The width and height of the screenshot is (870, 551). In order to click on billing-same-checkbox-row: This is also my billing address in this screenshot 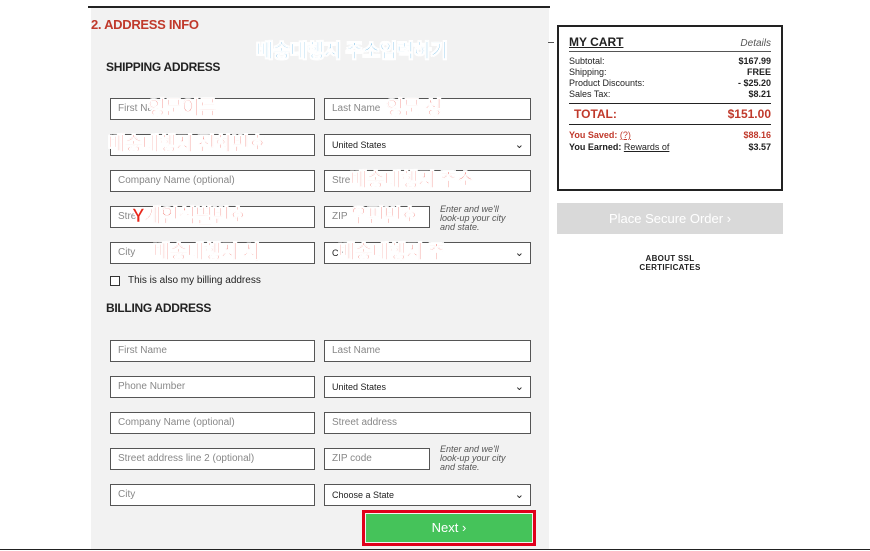, I will do `click(185, 280)`.